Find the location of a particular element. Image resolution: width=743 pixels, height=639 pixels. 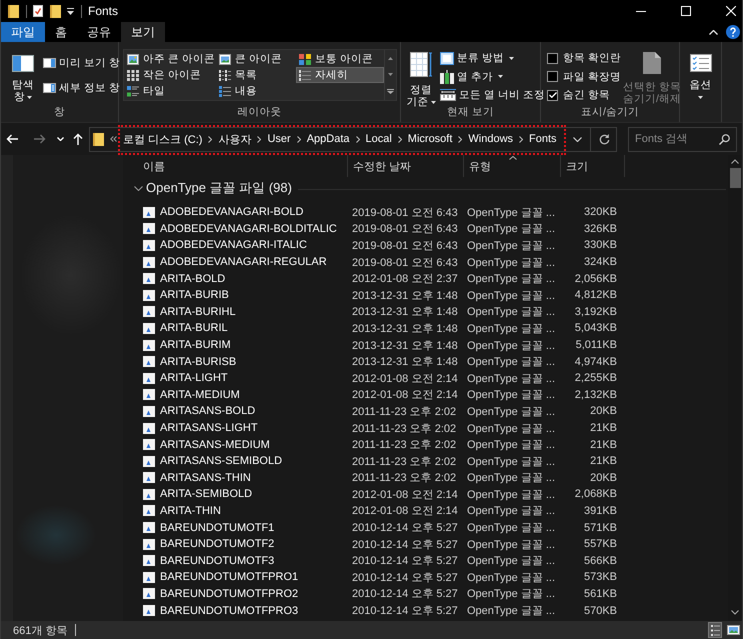

sort-by-button: 정렬 기준 is located at coordinates (421, 79).